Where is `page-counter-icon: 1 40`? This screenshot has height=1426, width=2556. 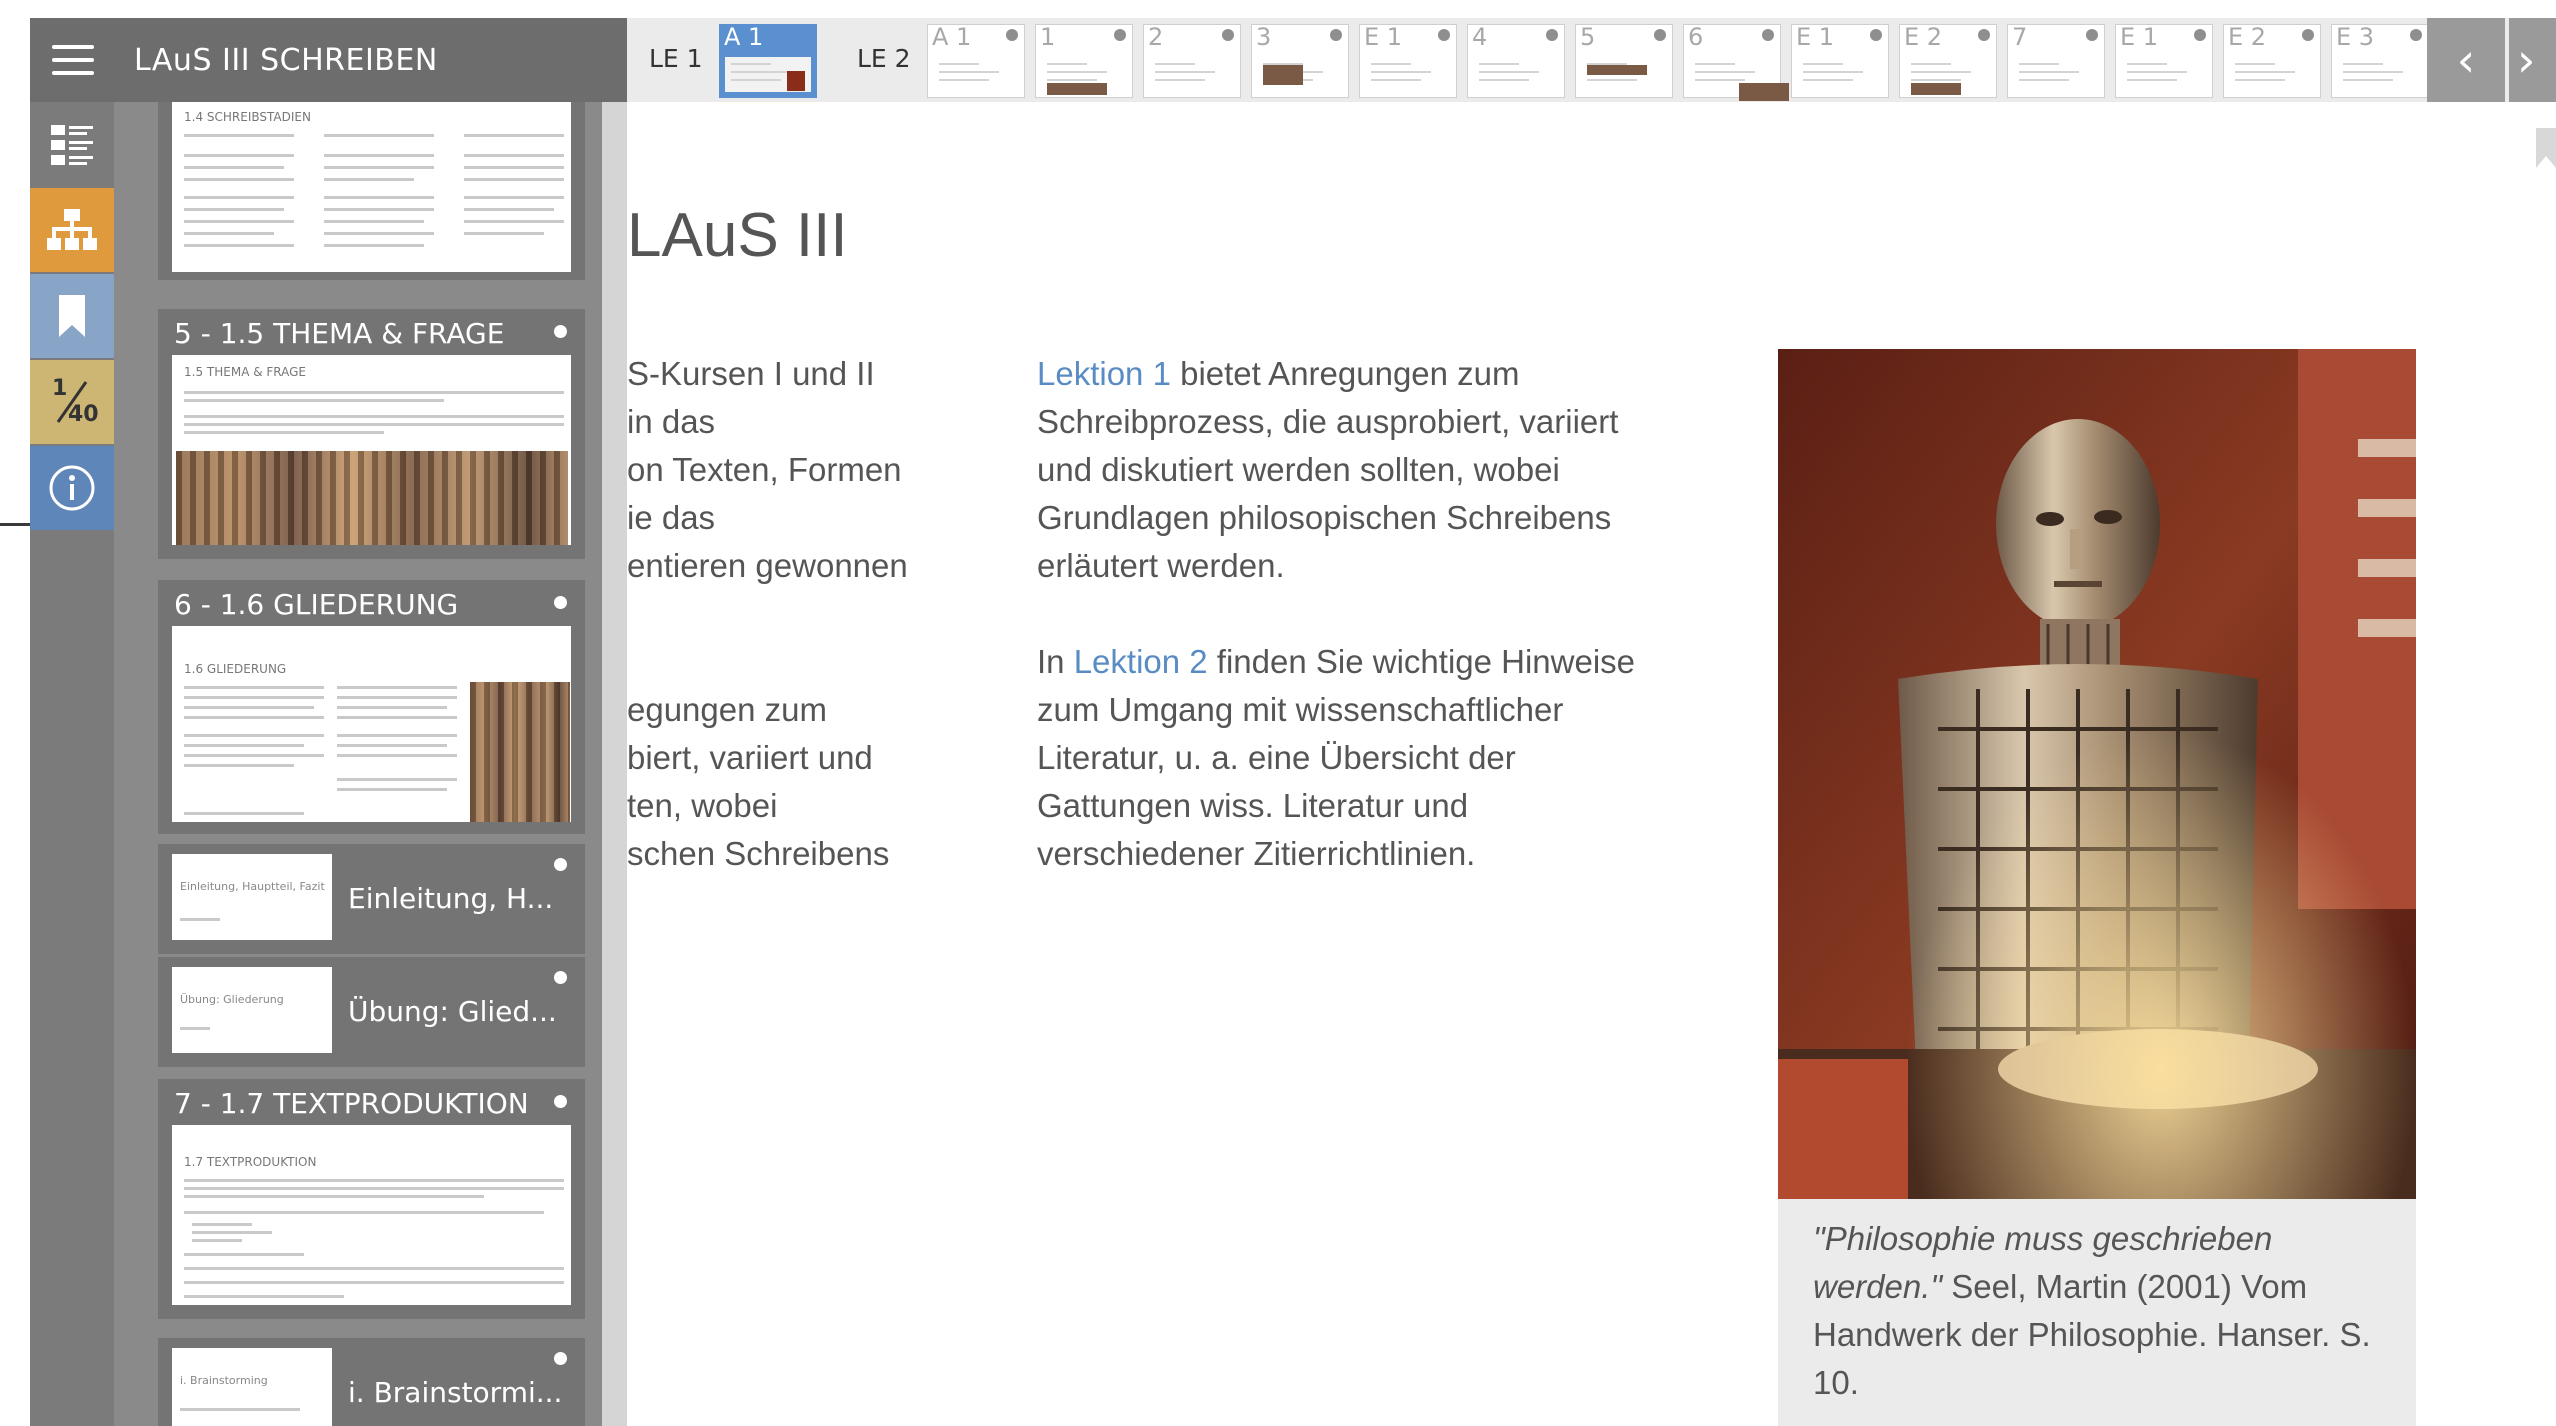
page-counter-icon: 1 40 is located at coordinates (72, 402).